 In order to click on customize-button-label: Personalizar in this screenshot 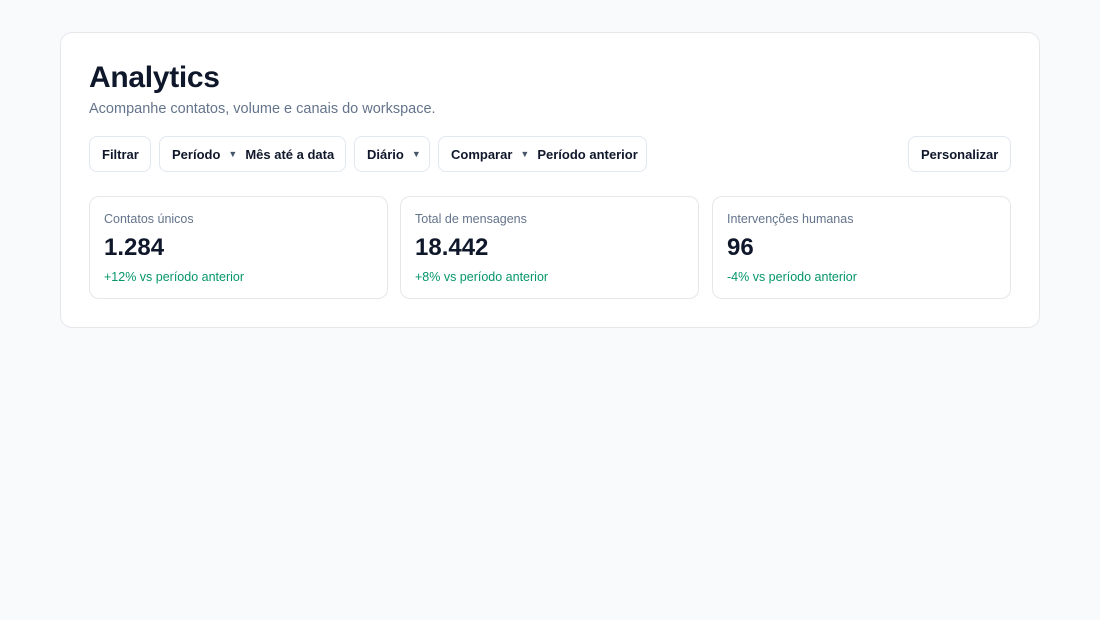, I will do `click(960, 154)`.